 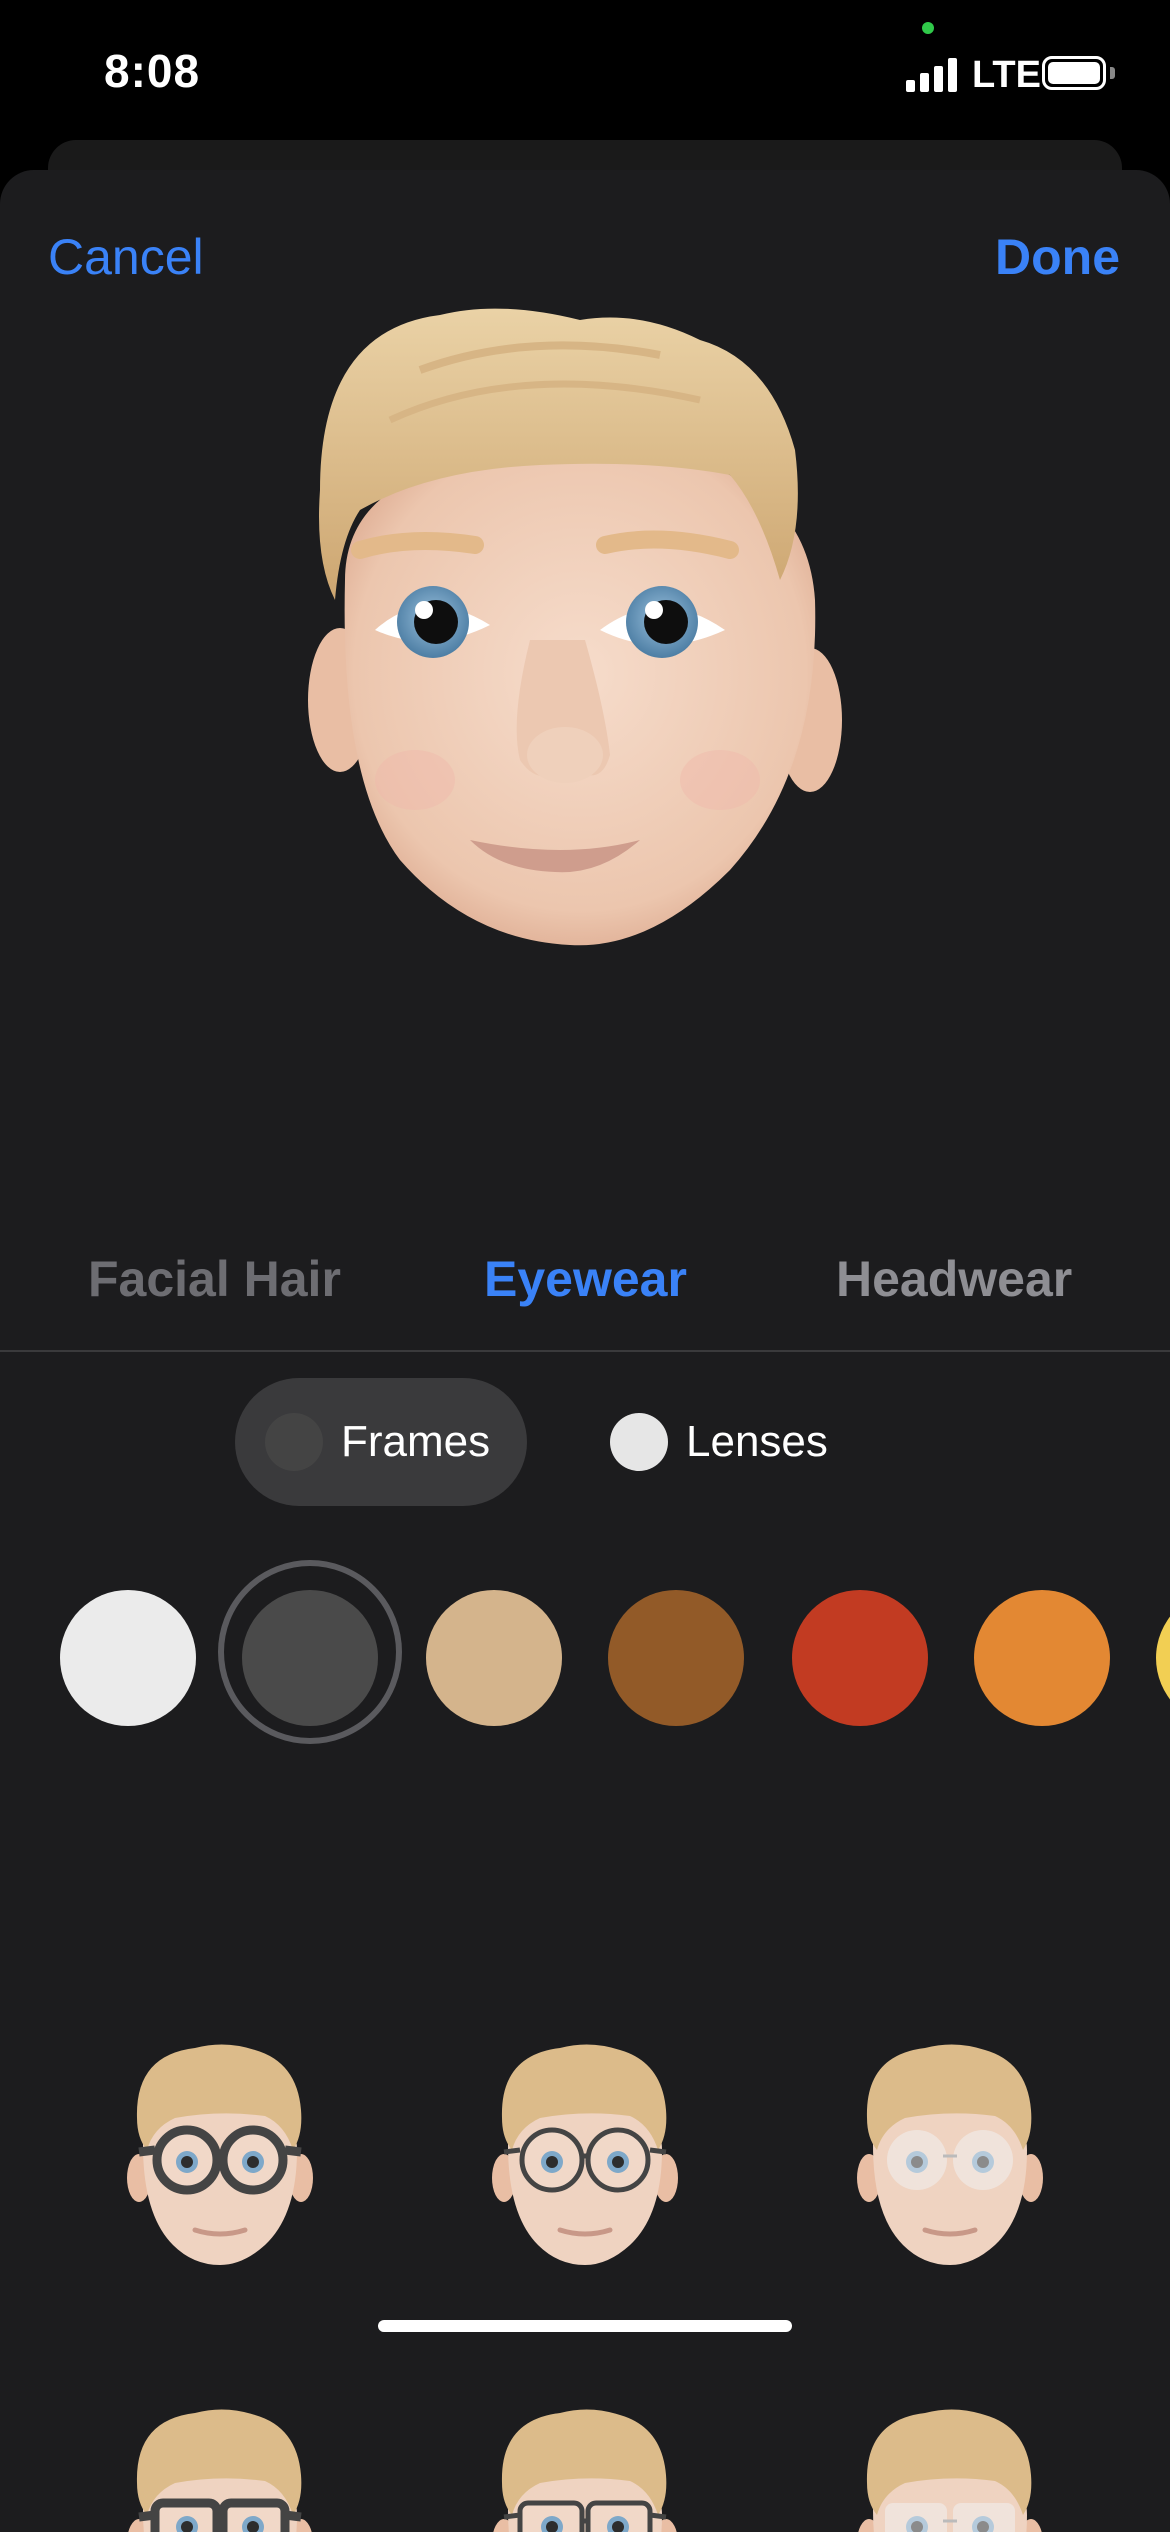 I want to click on segment-frames: Frames, so click(x=381, y=1442).